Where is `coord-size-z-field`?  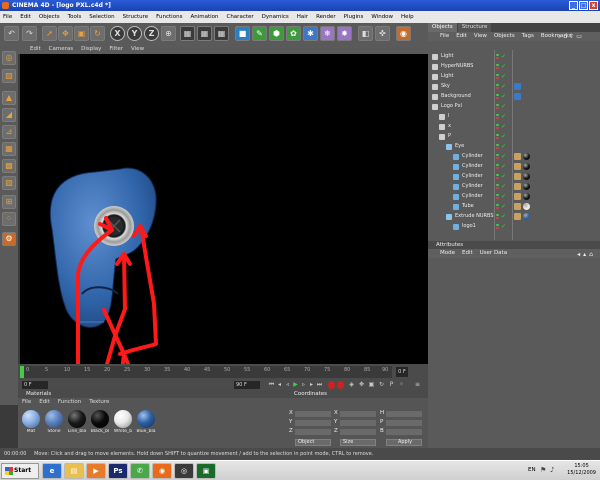
coord-size-z-field is located at coordinates (358, 432).